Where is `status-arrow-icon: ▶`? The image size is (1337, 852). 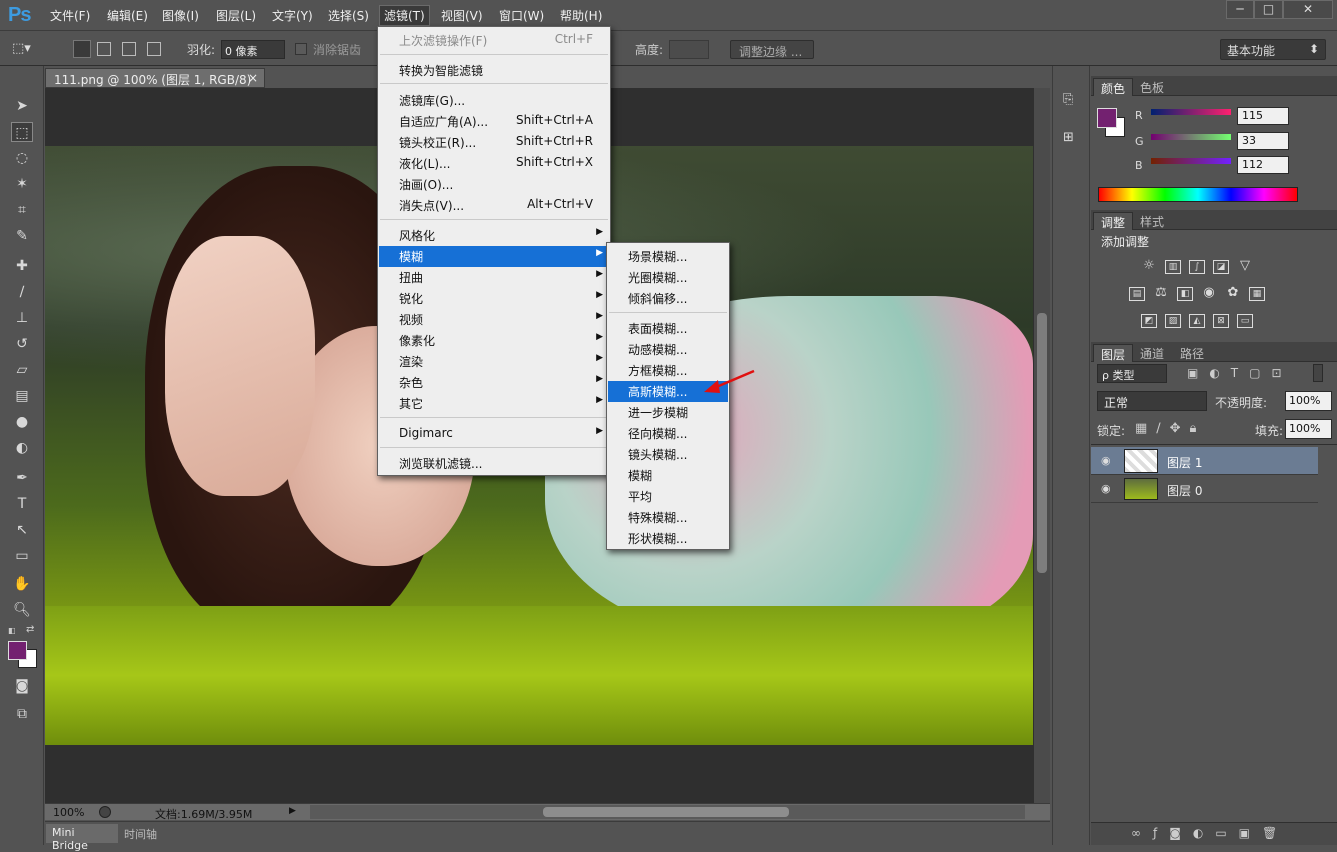 status-arrow-icon: ▶ is located at coordinates (292, 811).